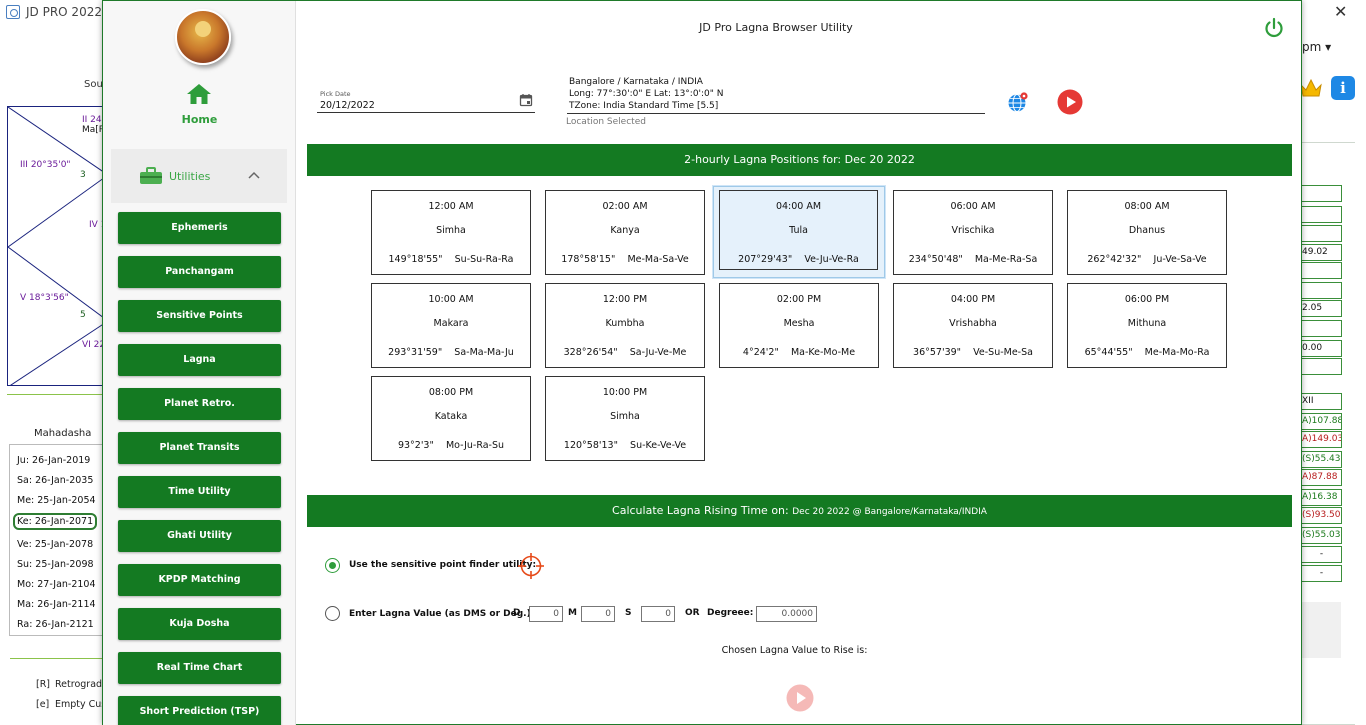  I want to click on house-5-number: 5, so click(83, 315).